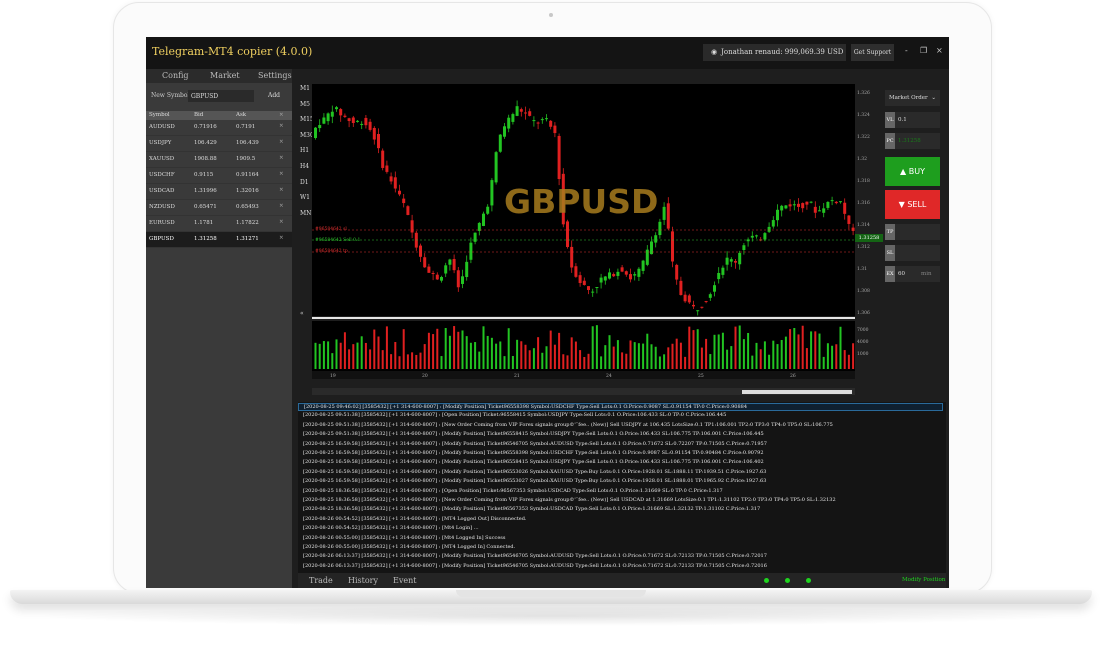  What do you see at coordinates (363, 580) in the screenshot?
I see `tab-history: History` at bounding box center [363, 580].